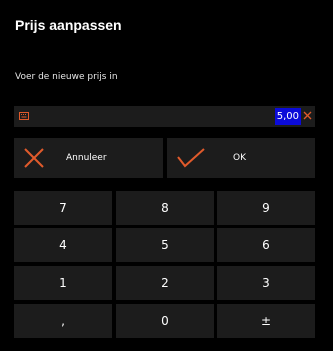 The width and height of the screenshot is (333, 351). Describe the element at coordinates (63, 208) in the screenshot. I see `keypad-key-7: 7` at that location.